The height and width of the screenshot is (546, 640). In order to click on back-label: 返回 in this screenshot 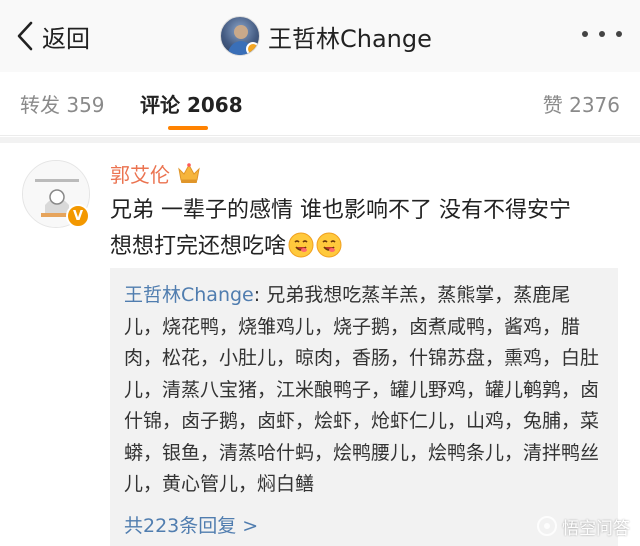, I will do `click(66, 38)`.